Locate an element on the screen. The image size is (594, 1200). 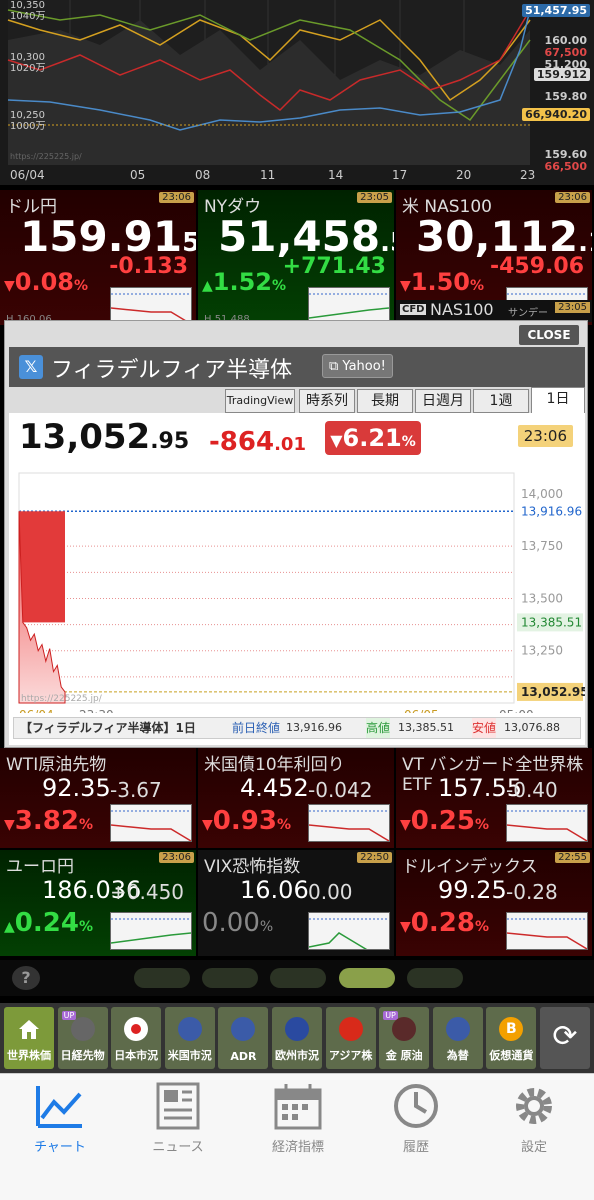
market-tile: NYダウ23:0551,458.50▲1.52%+771.43H 51,488 is located at coordinates (296, 257).